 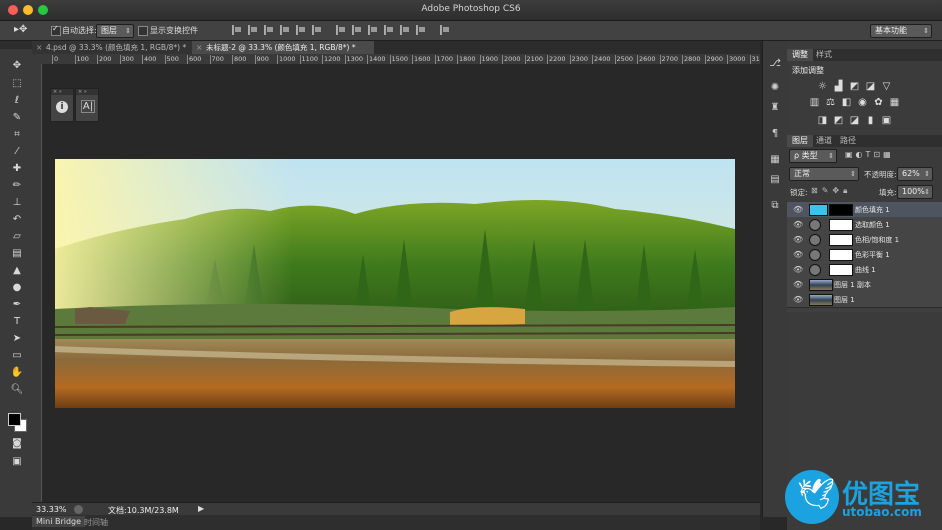 What do you see at coordinates (878, 102) in the screenshot?
I see `channel-mixer-icon: ✿` at bounding box center [878, 102].